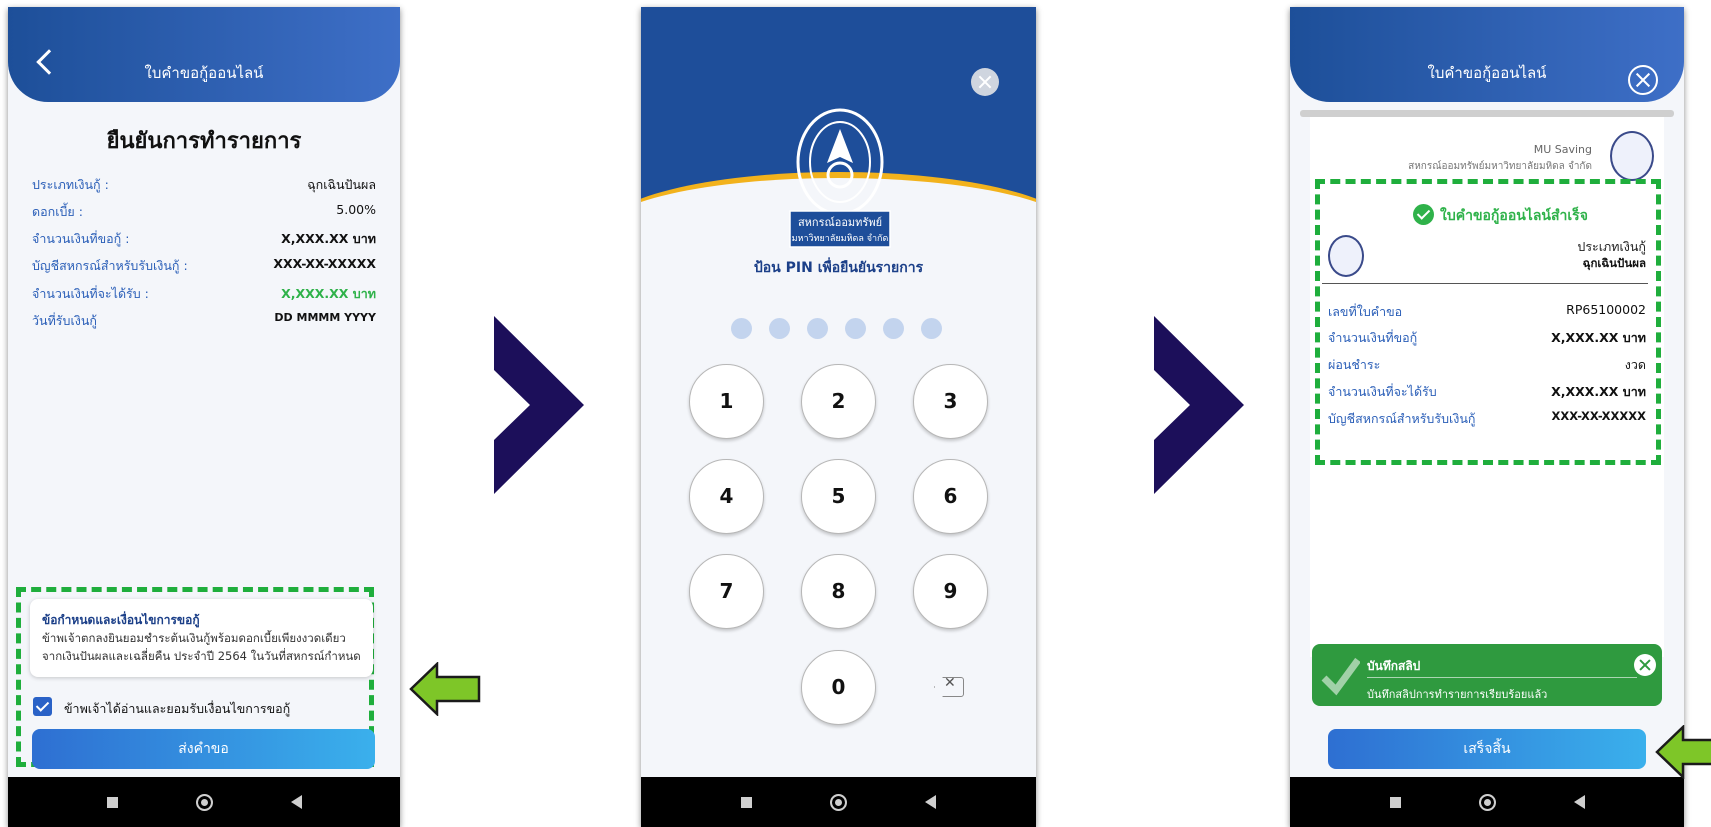 This screenshot has width=1711, height=827. Describe the element at coordinates (57, 211) in the screenshot. I see `detail-label: ดอกเบี้ย :` at that location.